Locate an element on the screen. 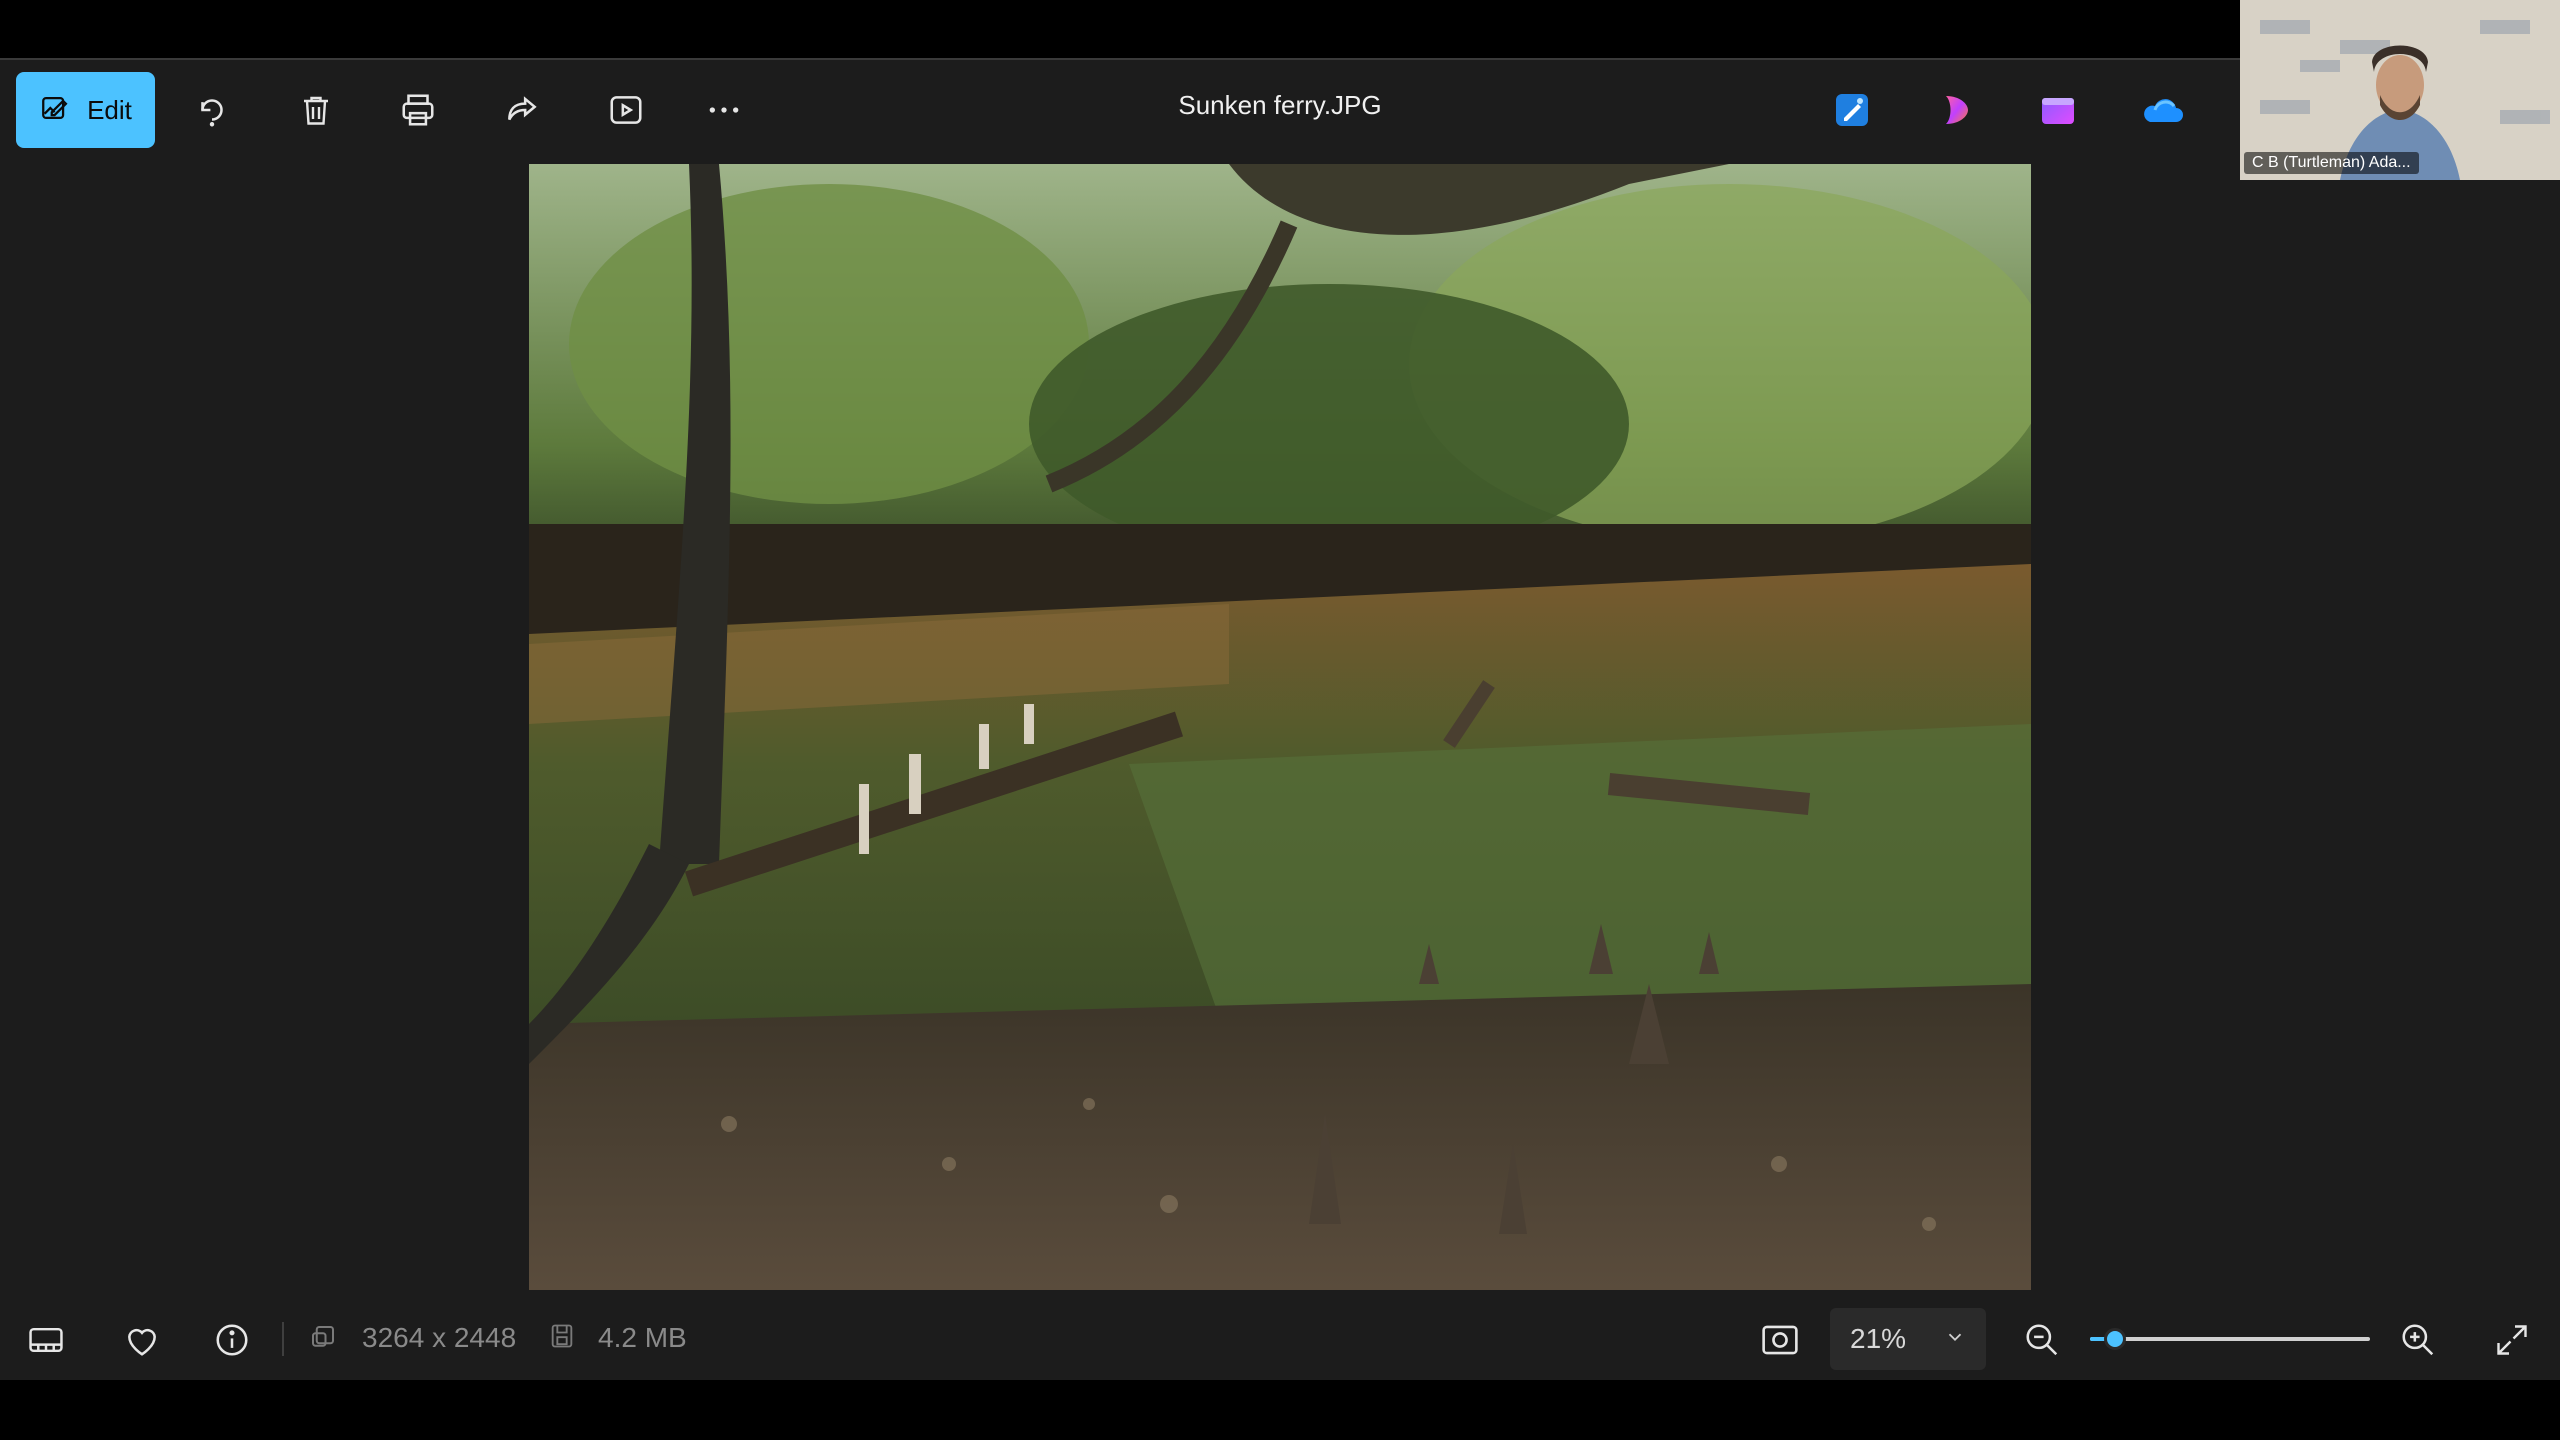 This screenshot has width=2560, height=1440. favorite-heart-icon is located at coordinates (142, 1340).